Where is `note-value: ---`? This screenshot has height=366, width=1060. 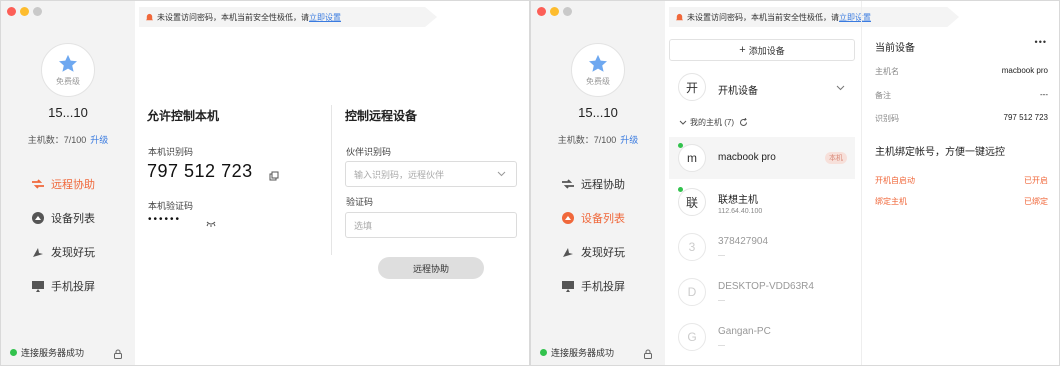 note-value: --- is located at coordinates (1044, 94).